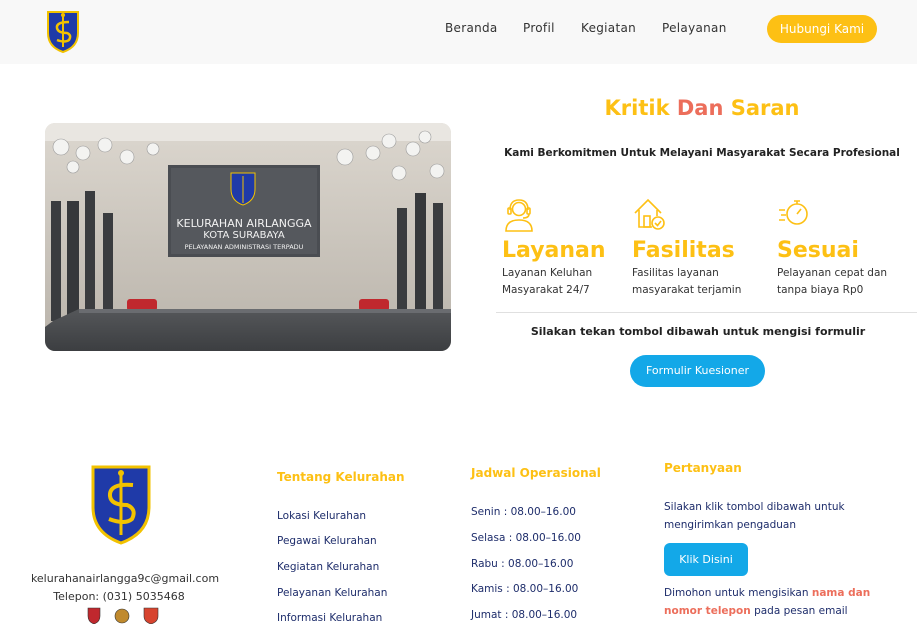  Describe the element at coordinates (332, 593) in the screenshot. I see `link-pelayanan: Pelayanan Kelurahan` at that location.